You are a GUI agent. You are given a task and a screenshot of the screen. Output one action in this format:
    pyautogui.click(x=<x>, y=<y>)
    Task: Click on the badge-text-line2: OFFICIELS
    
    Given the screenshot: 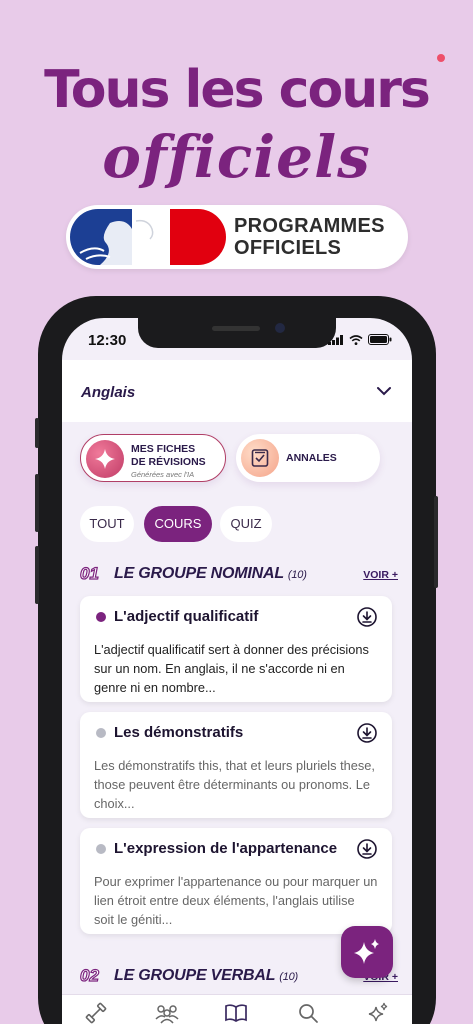 What is the action you would take?
    pyautogui.click(x=288, y=248)
    